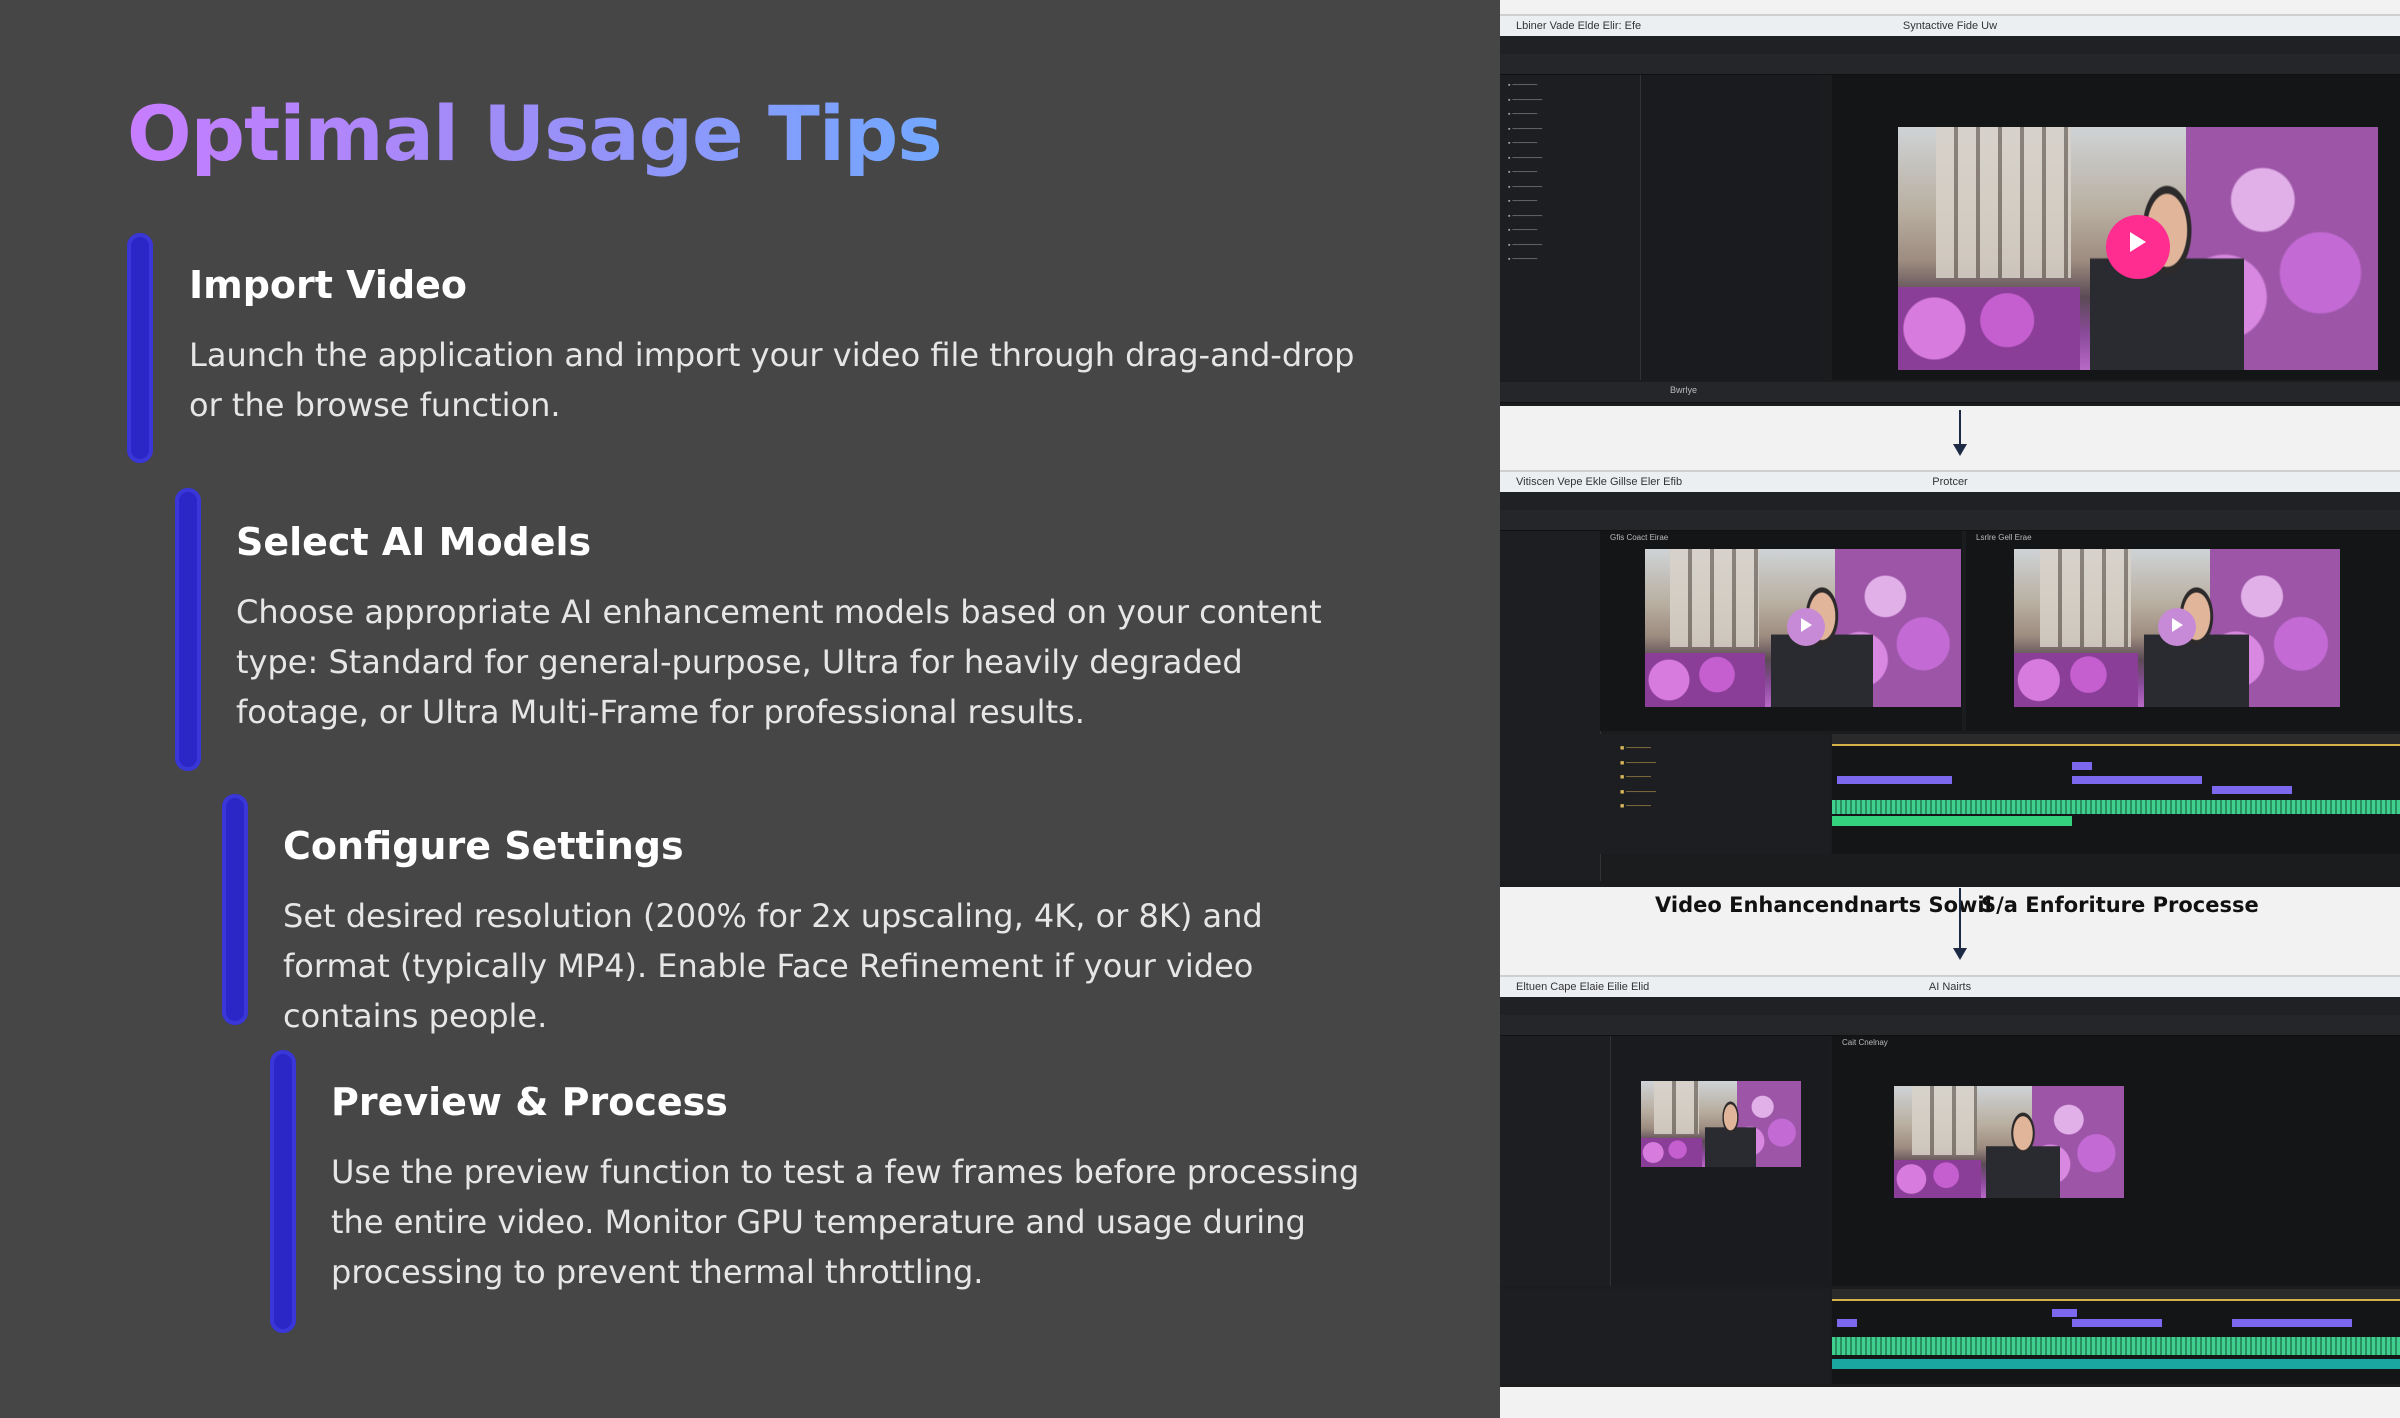 The width and height of the screenshot is (2400, 1418). Describe the element at coordinates (1638, 777) in the screenshot. I see `track-names: ■ ───── ■ ────── ■ ───── ■ ────── ■ ─────` at that location.